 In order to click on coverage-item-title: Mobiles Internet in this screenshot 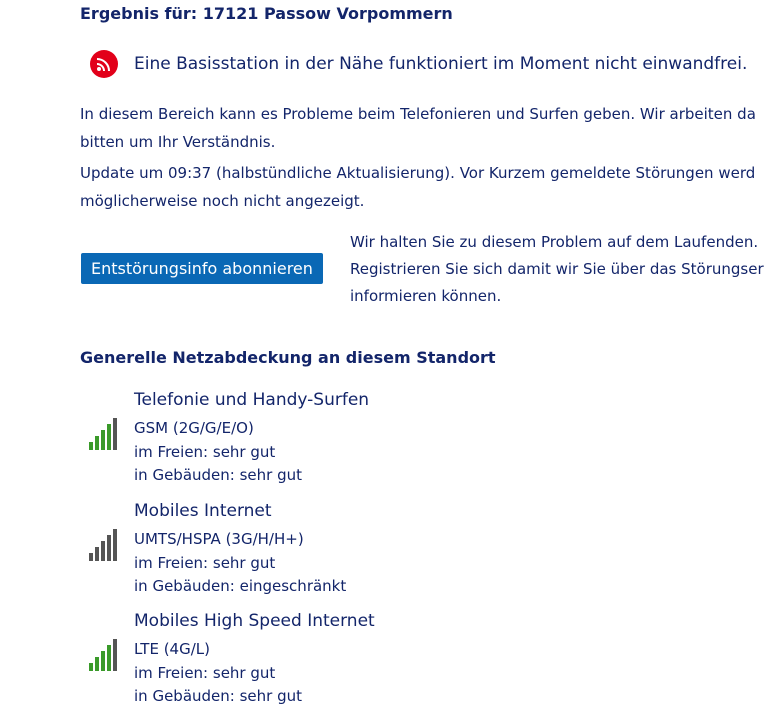, I will do `click(203, 511)`.